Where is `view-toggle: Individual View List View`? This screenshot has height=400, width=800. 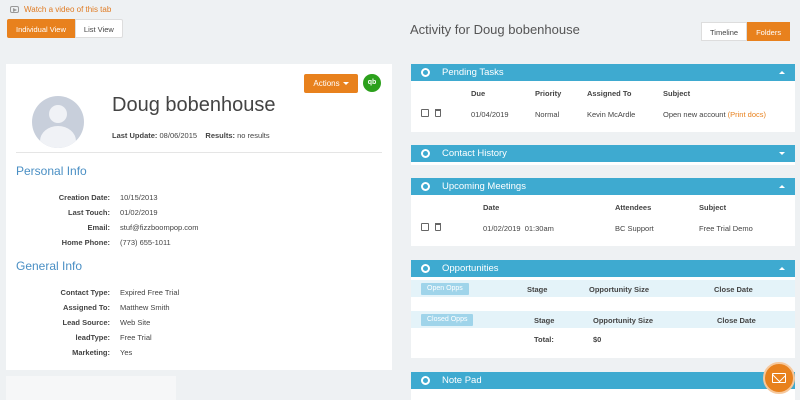 view-toggle: Individual View List View is located at coordinates (65, 28).